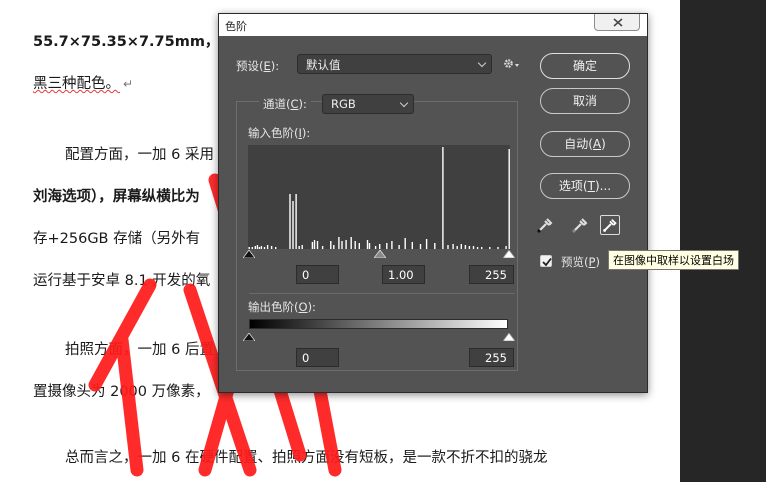 Image resolution: width=766 pixels, height=482 pixels. I want to click on output-levels-prefix: 输出色阶(, so click(273, 307).